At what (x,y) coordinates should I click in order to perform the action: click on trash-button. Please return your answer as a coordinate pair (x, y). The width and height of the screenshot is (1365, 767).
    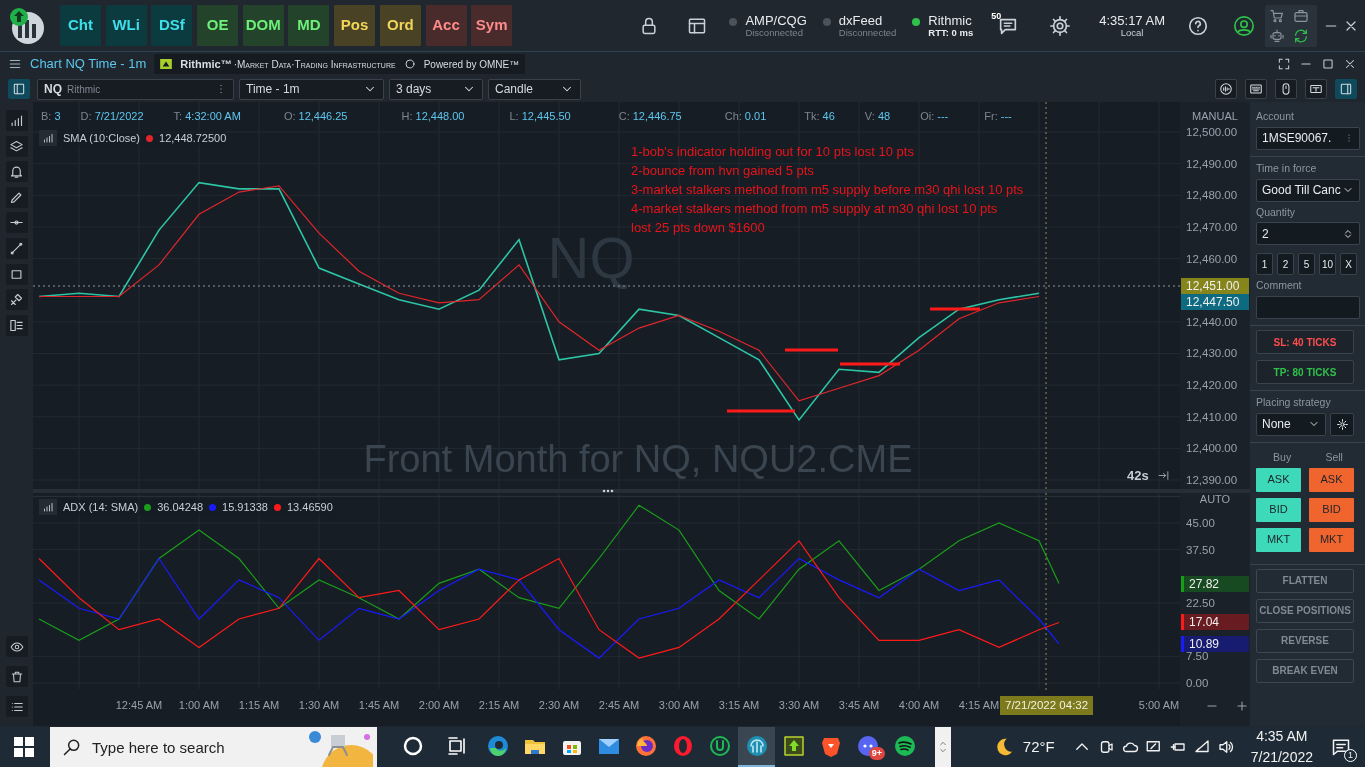
    Looking at the image, I should click on (16, 676).